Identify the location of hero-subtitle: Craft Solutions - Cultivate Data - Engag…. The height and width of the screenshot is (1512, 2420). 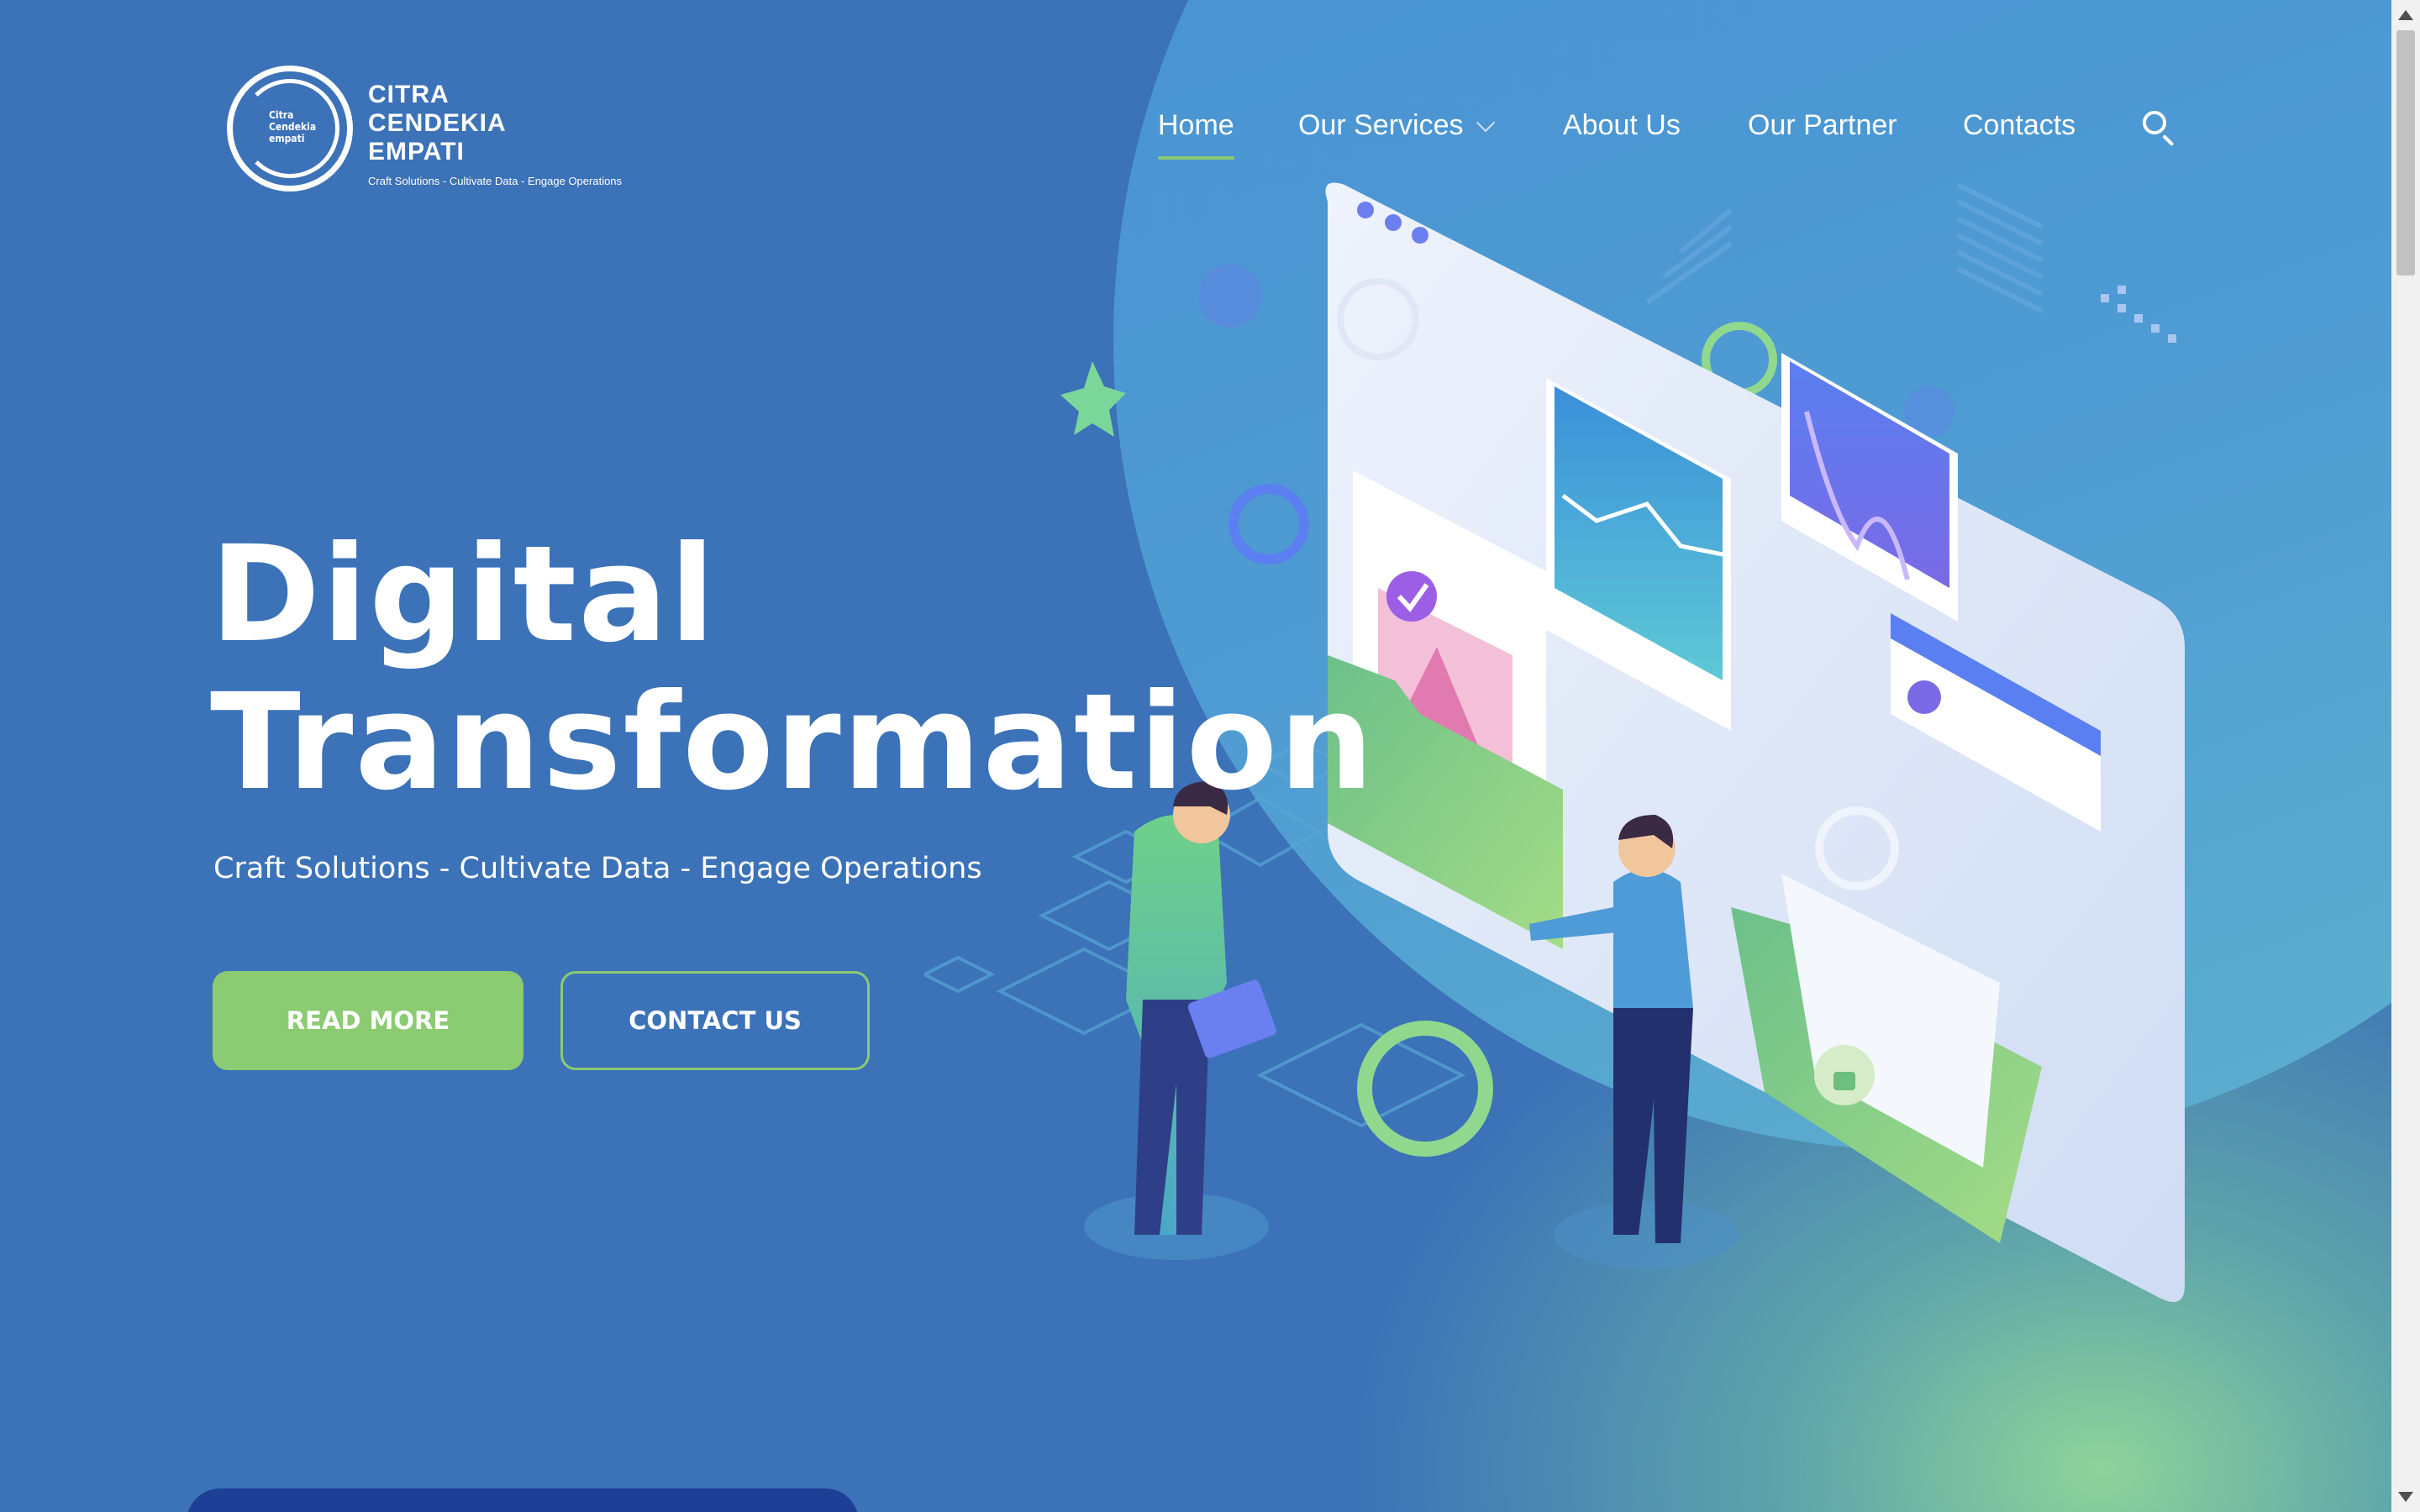
(597, 868).